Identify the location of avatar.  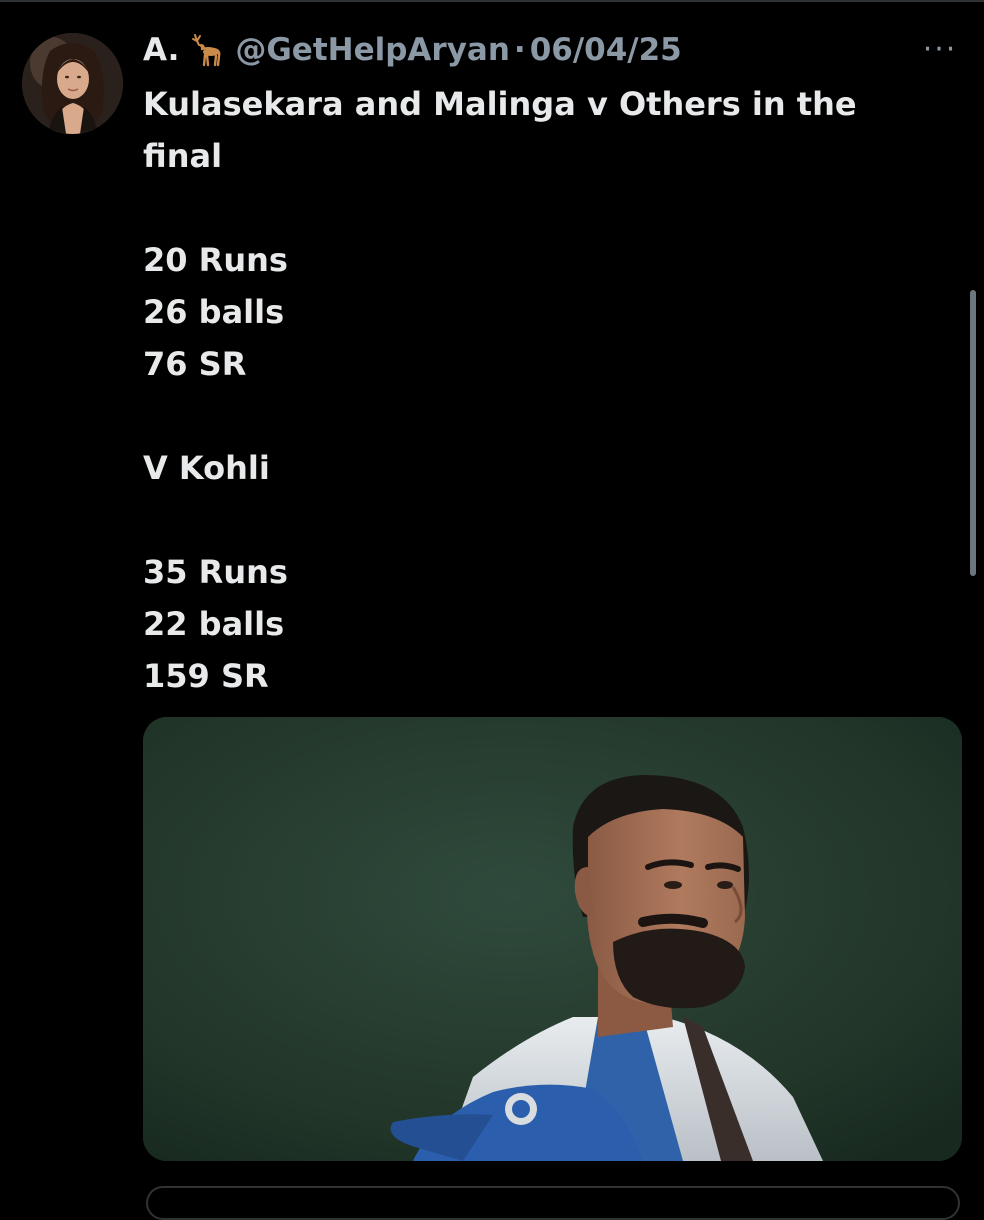
(72, 83).